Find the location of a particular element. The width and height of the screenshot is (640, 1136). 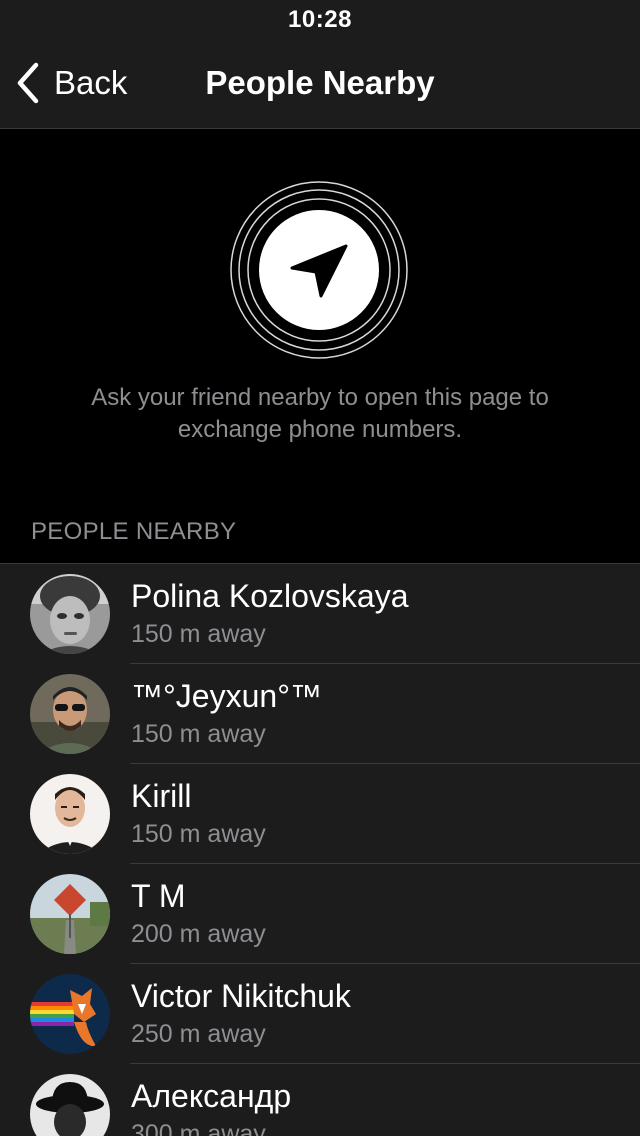

list-item: Александр 300 m away is located at coordinates (320, 1100).